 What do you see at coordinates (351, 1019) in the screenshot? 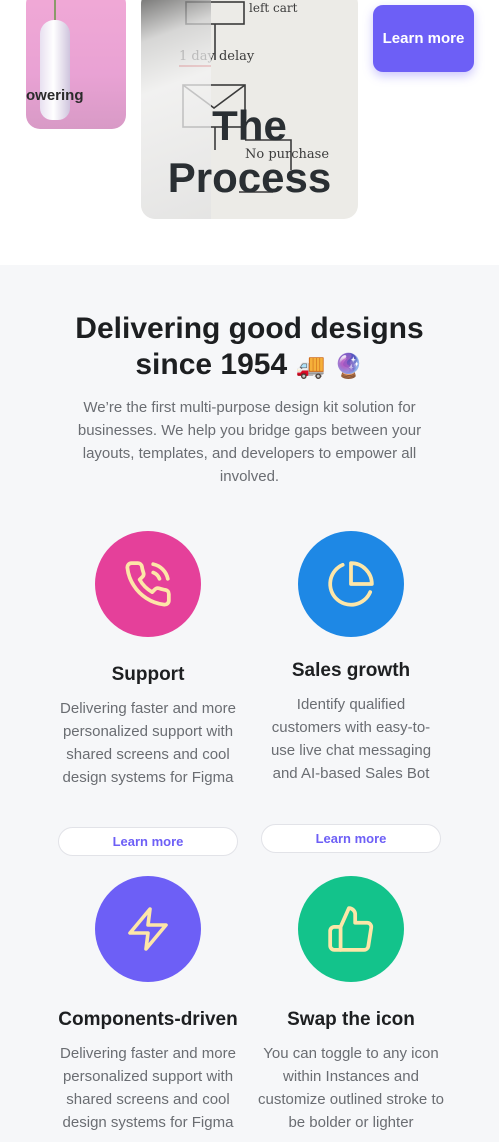
I see `feature-title: Swap the icon` at bounding box center [351, 1019].